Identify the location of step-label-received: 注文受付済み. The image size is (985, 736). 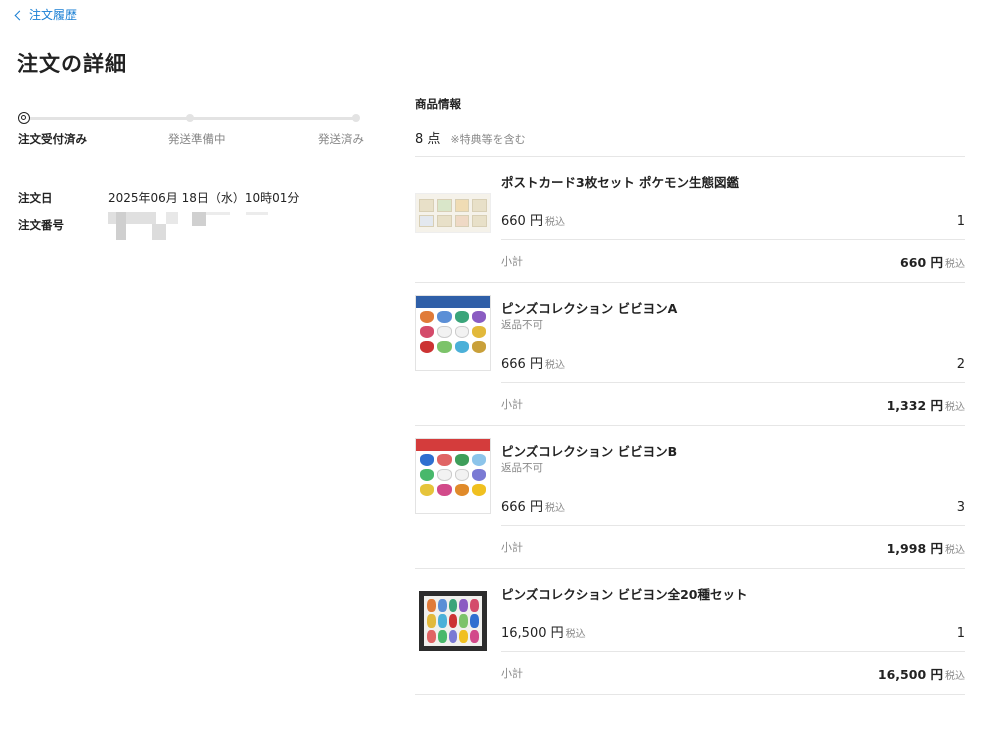
(52, 139).